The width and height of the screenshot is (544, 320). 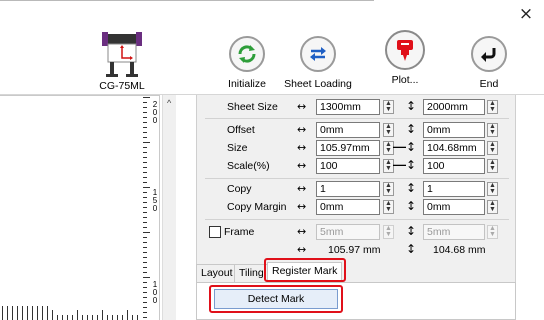 I want to click on tab-layout: Layout, so click(x=217, y=273).